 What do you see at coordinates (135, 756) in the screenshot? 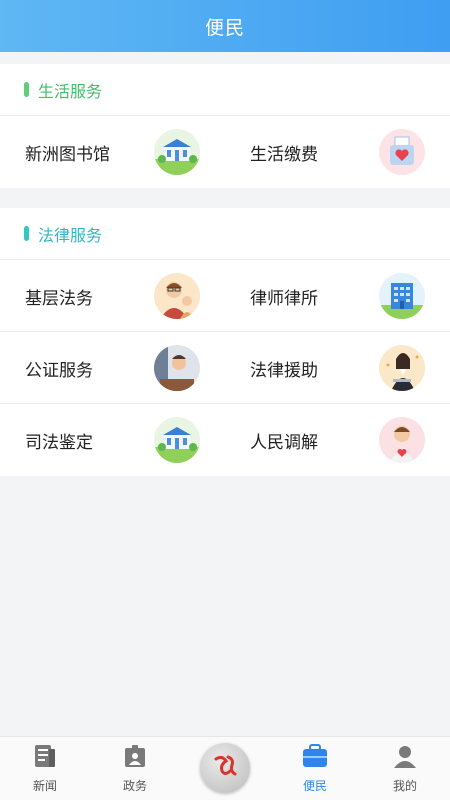
I see `badge-icon` at bounding box center [135, 756].